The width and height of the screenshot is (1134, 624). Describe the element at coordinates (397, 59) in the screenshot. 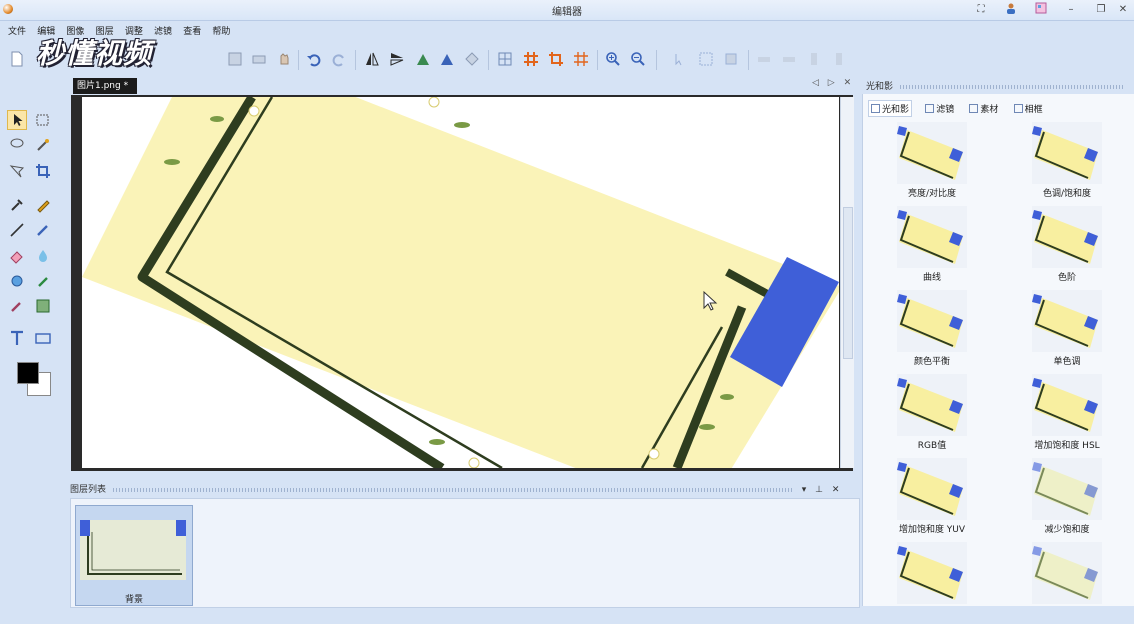

I see `flip-vertical-icon` at that location.